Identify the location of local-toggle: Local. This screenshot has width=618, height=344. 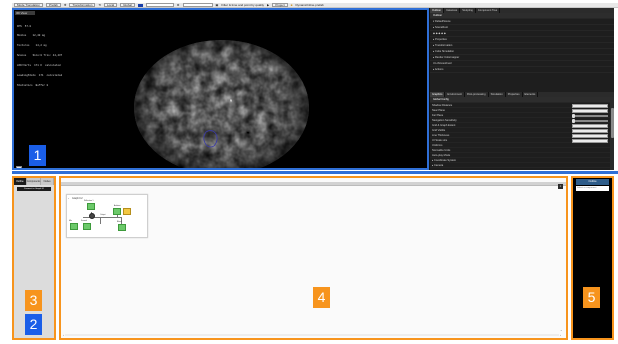
(110, 5).